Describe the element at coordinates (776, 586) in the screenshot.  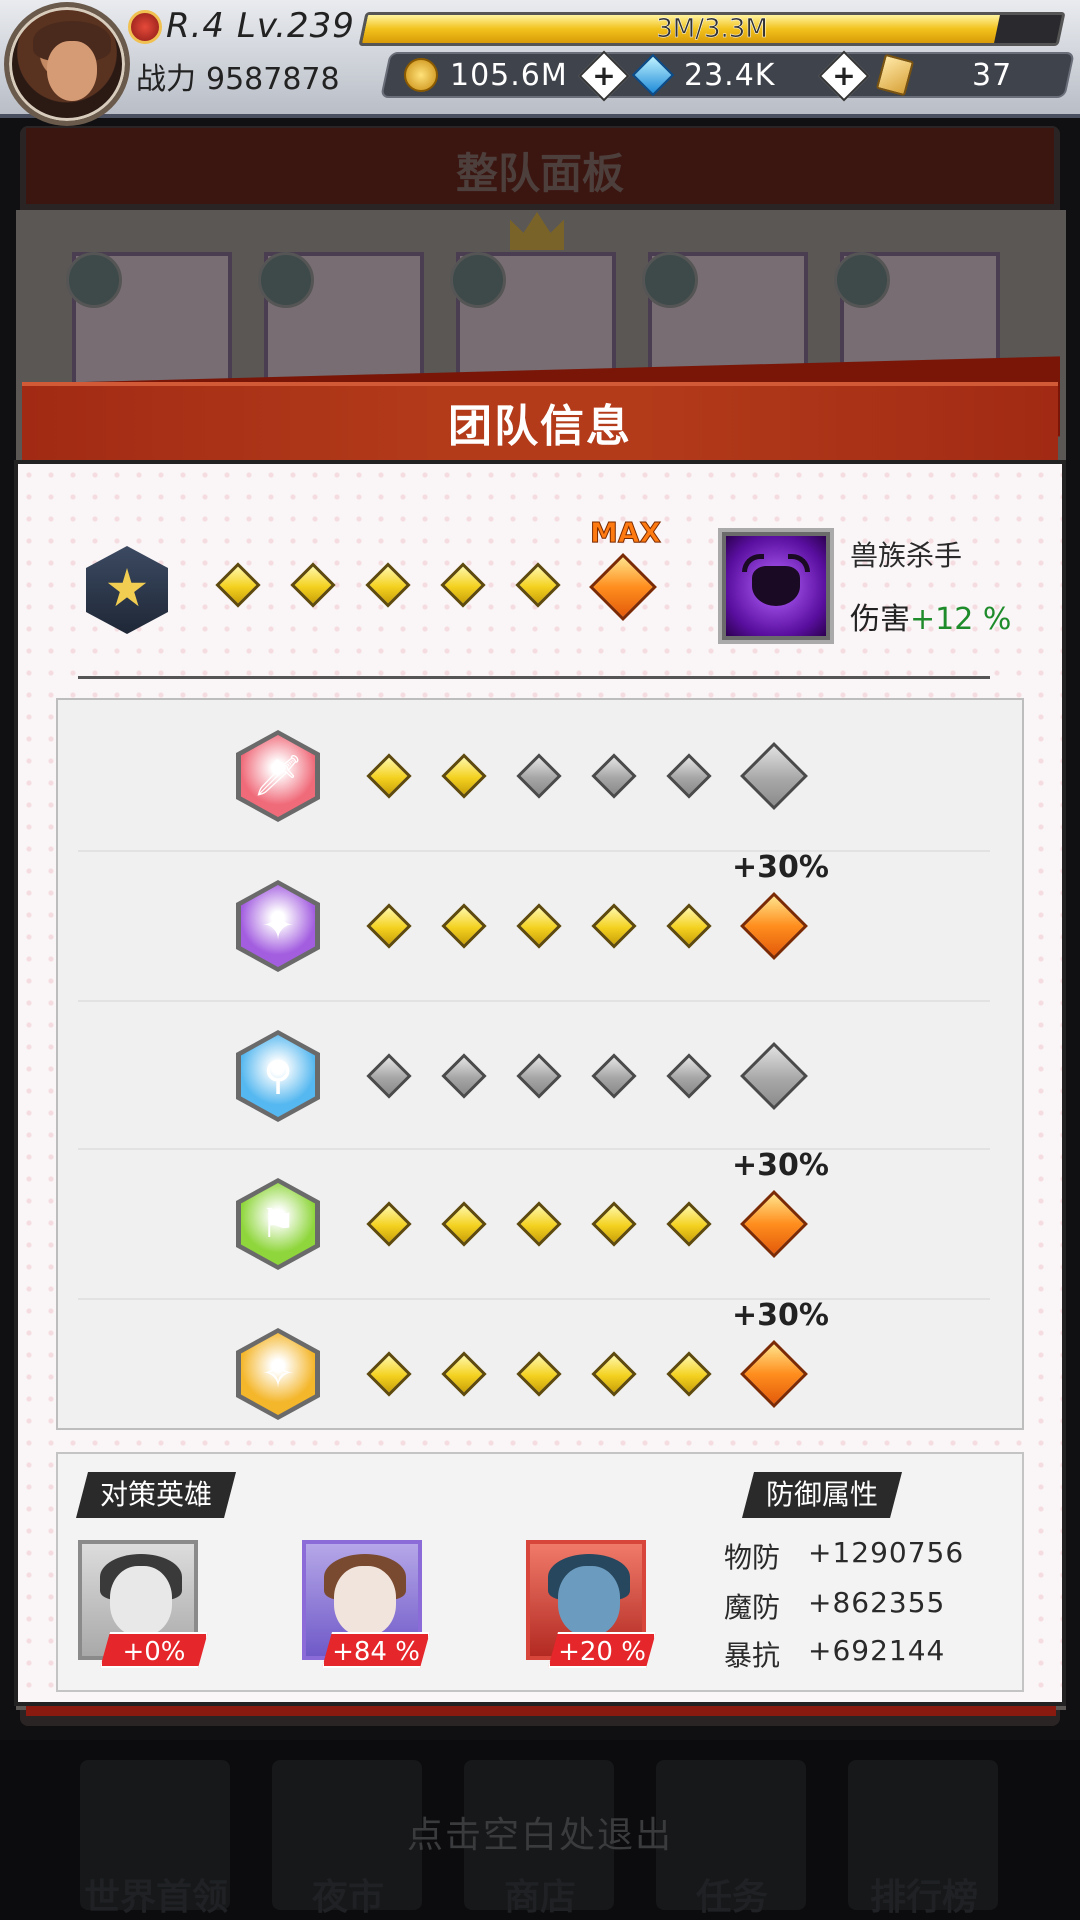
I see `bull-head-icon` at that location.